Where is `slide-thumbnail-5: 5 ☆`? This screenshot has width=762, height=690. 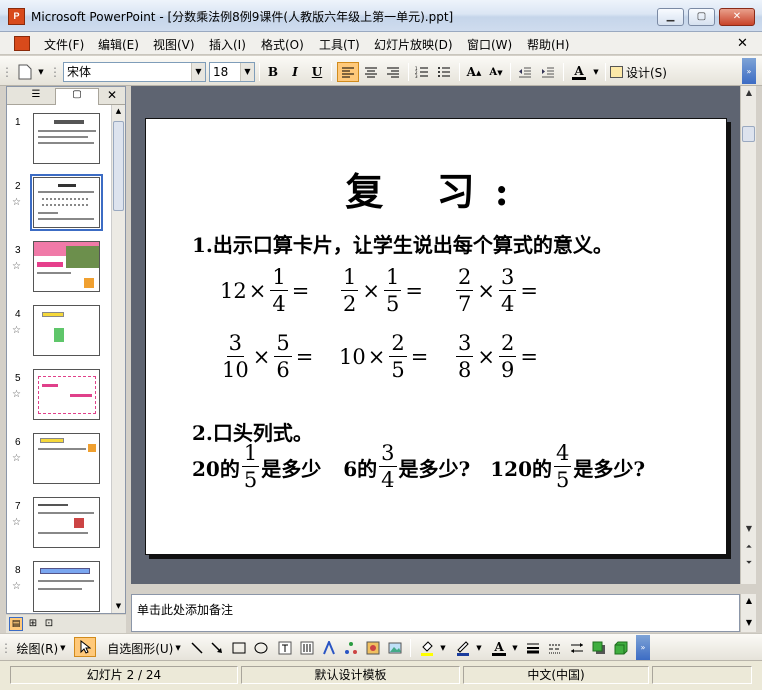
slide-thumbnail-5: 5 ☆ is located at coordinates (59, 397).